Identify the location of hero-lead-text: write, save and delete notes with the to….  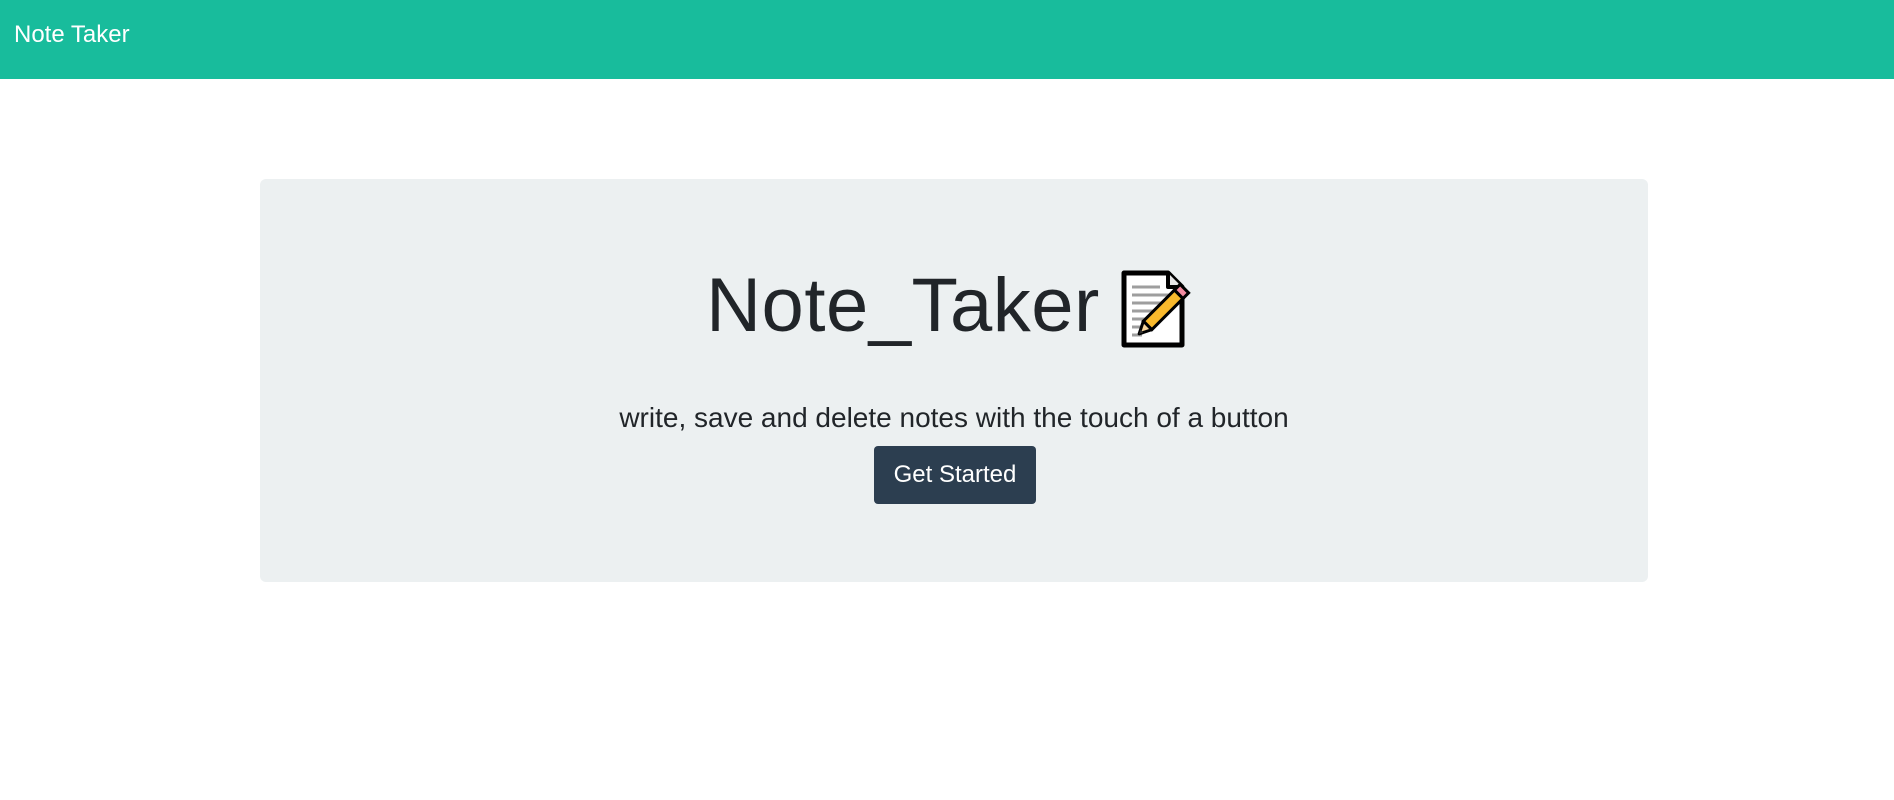
(954, 417).